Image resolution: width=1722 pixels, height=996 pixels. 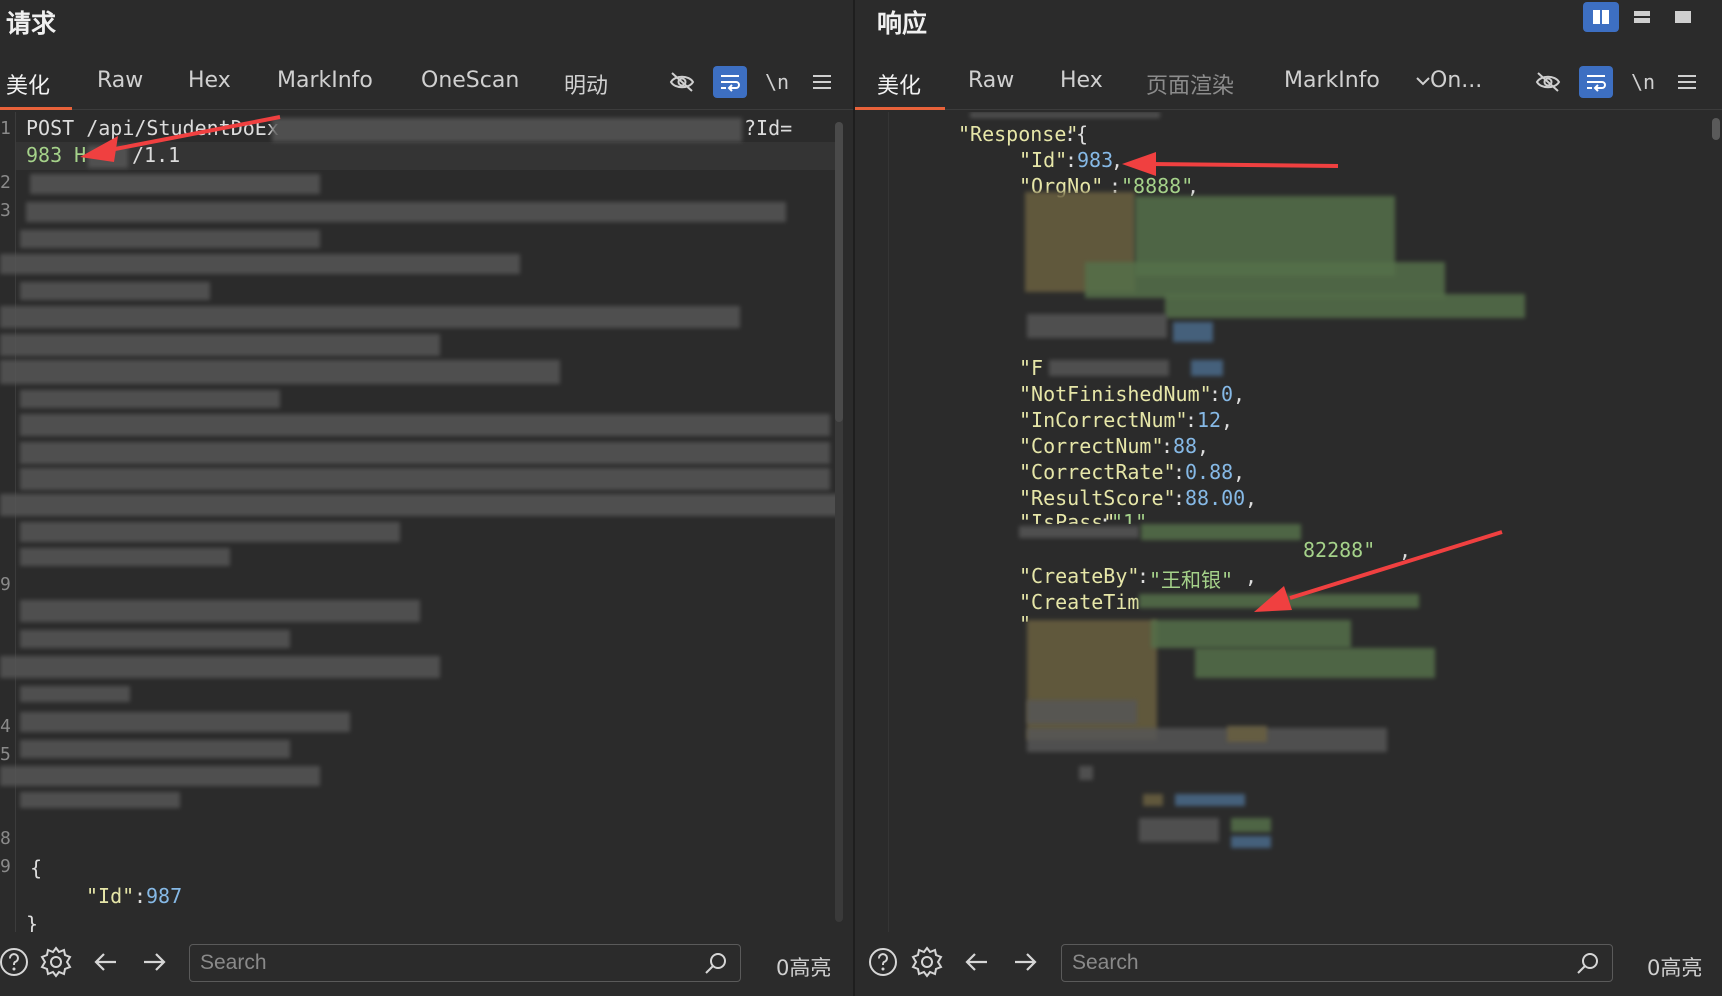 I want to click on body-id-key: "Id", so click(x=110, y=896).